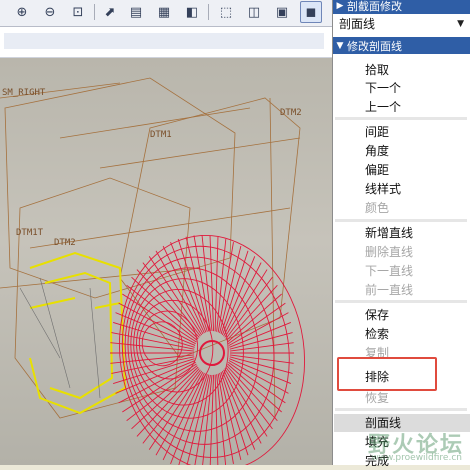  Describe the element at coordinates (340, 45) in the screenshot. I see `expand-arrow-icon: ▼` at that location.